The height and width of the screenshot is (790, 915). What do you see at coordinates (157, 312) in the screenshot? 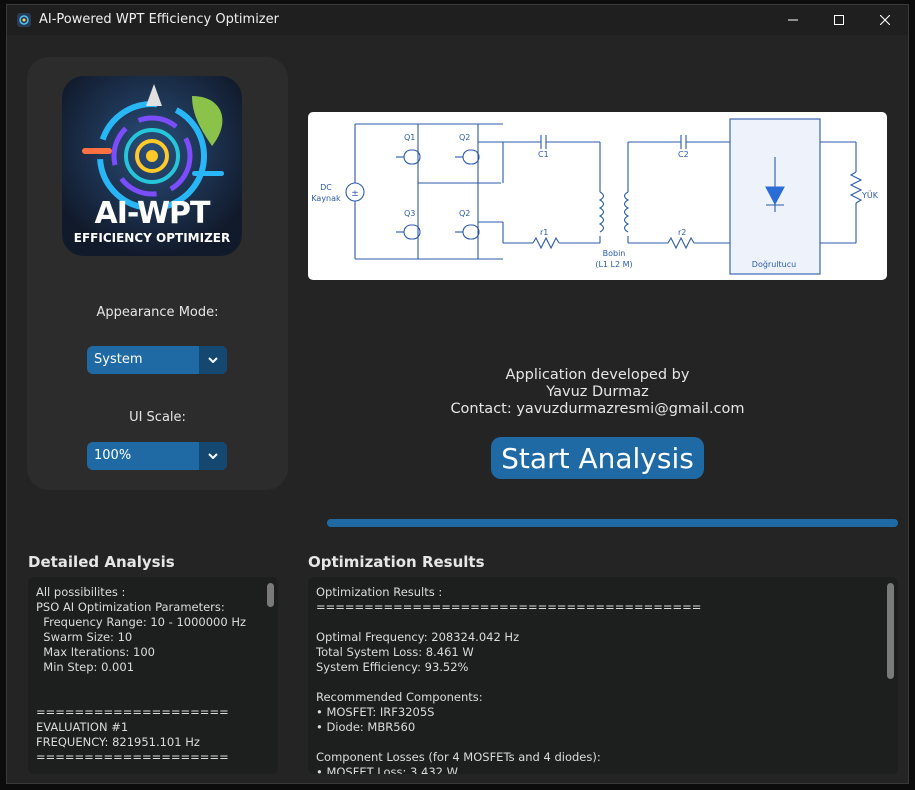
I see `appearance-mode-label: Appearance Mode:` at bounding box center [157, 312].